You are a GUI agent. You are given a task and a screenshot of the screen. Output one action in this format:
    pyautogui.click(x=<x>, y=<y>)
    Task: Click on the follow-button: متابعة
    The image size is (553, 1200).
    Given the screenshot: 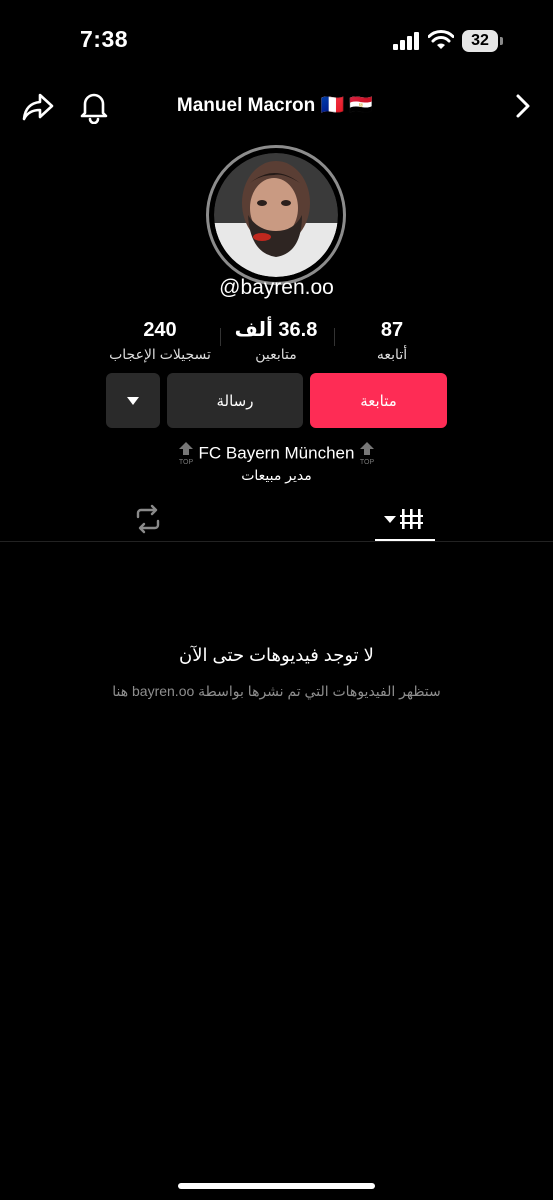 What is the action you would take?
    pyautogui.click(x=378, y=400)
    